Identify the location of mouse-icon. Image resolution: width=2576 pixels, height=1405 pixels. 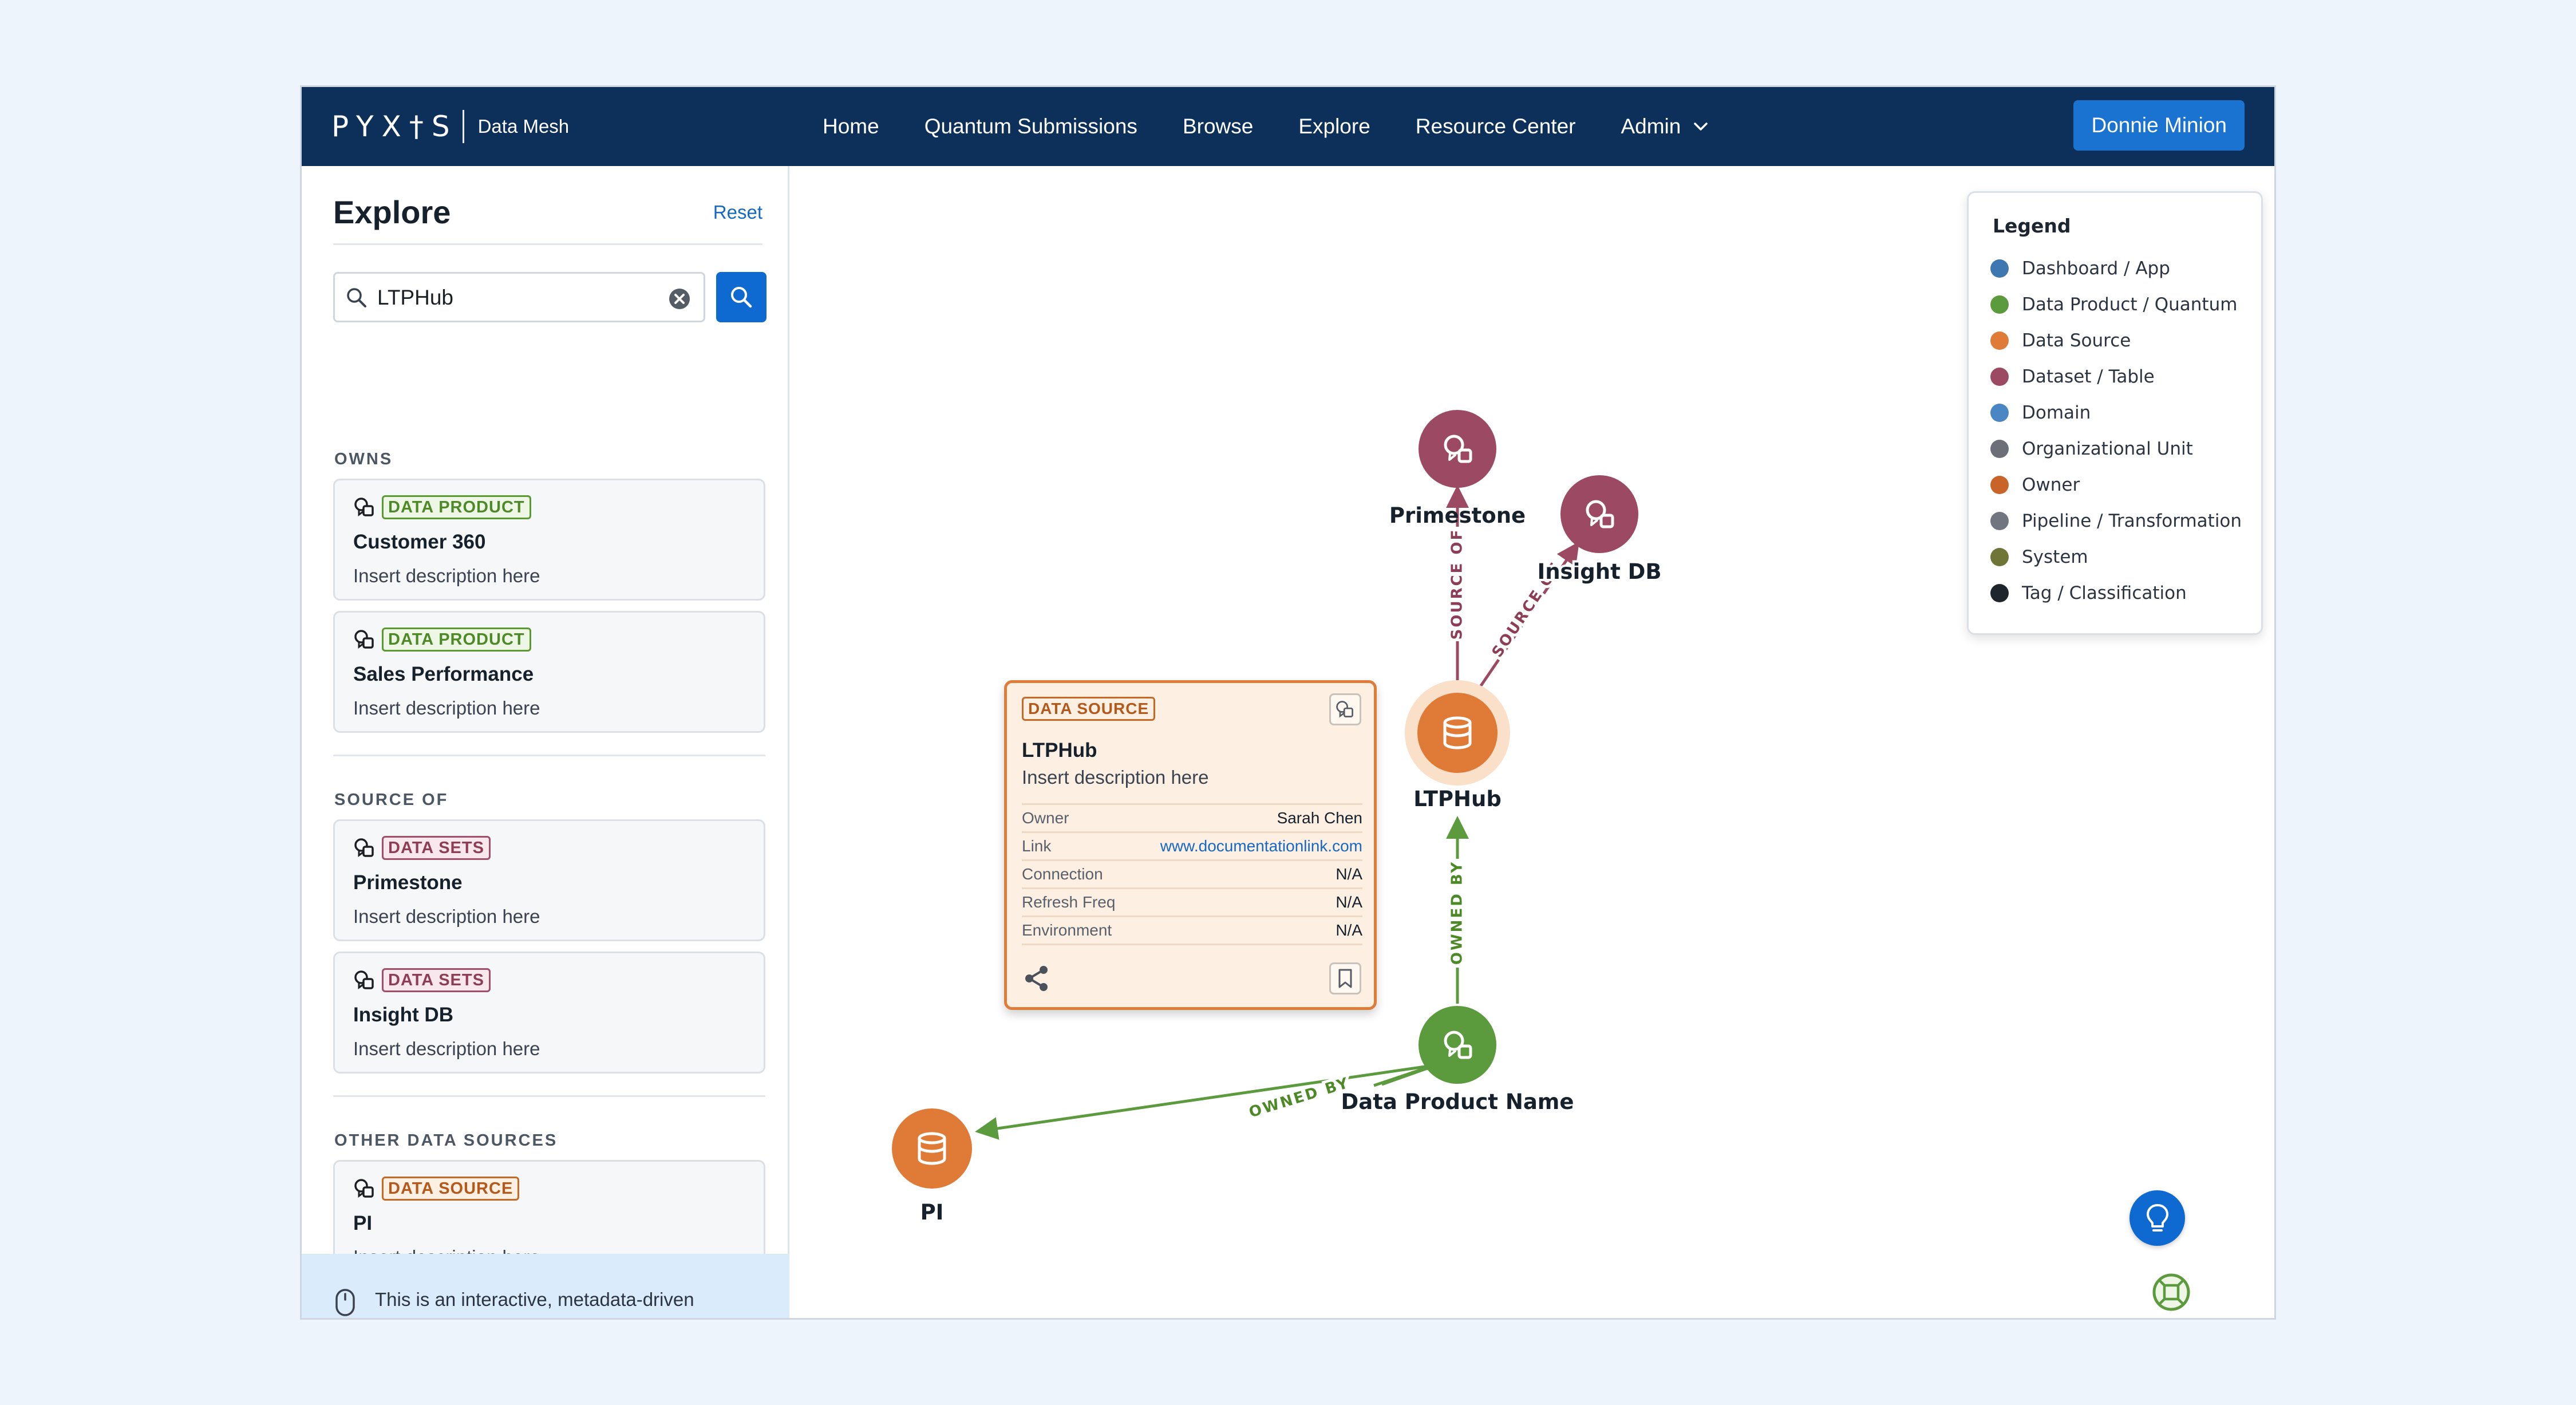
(345, 1303).